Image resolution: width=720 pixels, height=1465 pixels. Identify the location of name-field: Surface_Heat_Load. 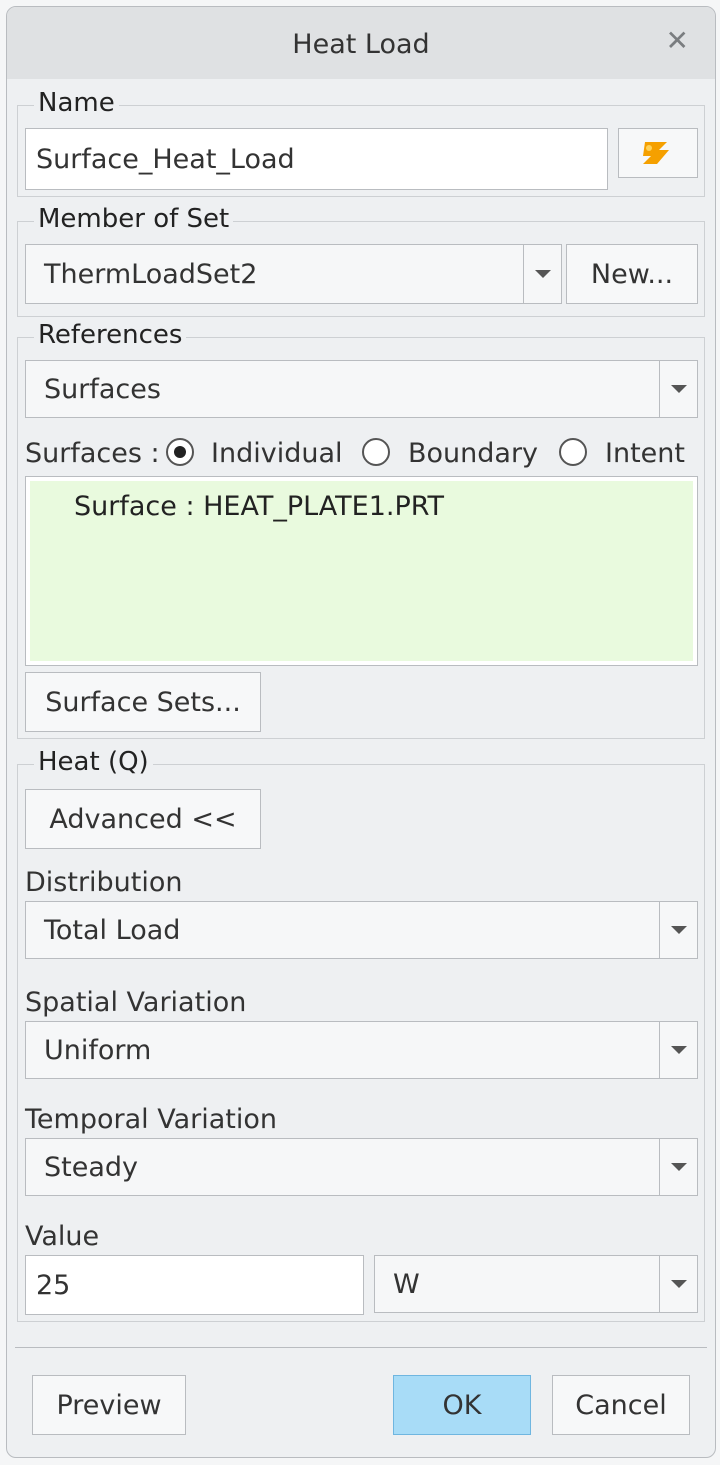
(316, 159).